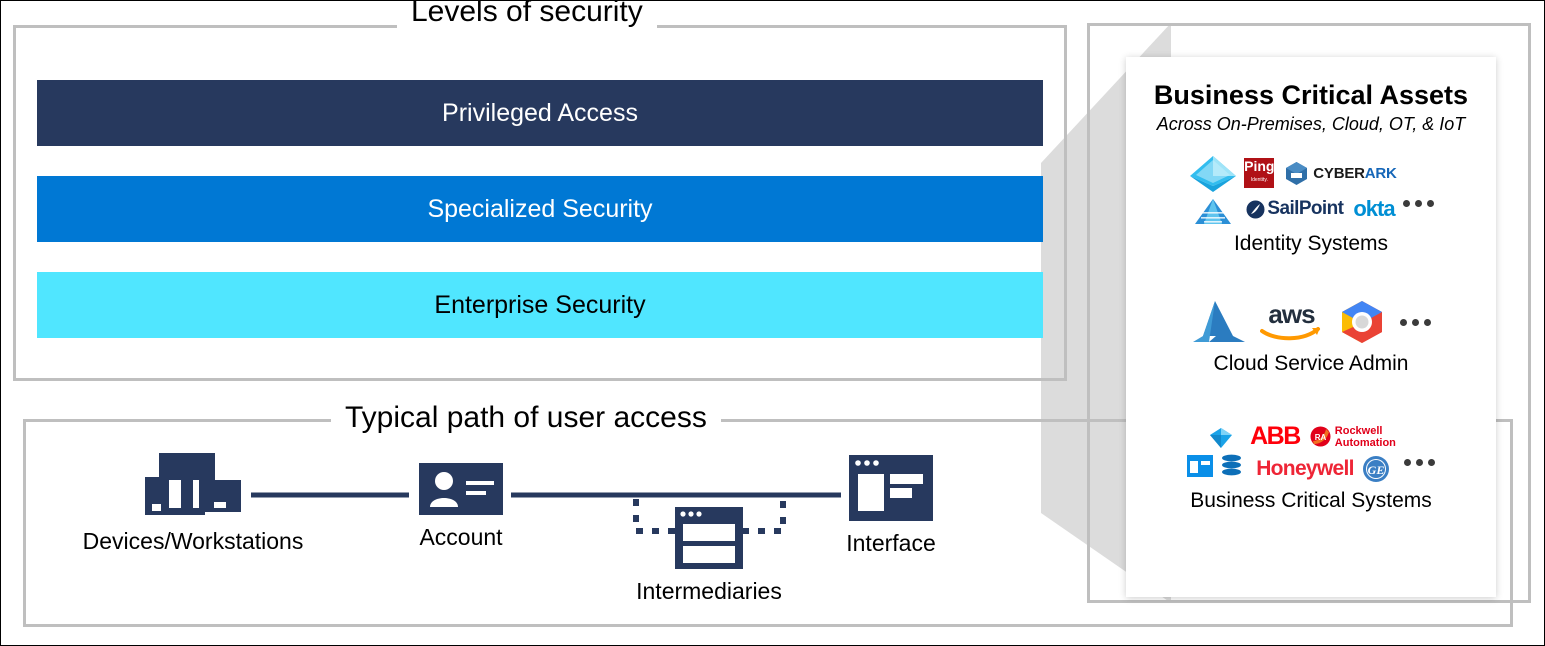  I want to click on svg-text: RA, so click(1321, 437).